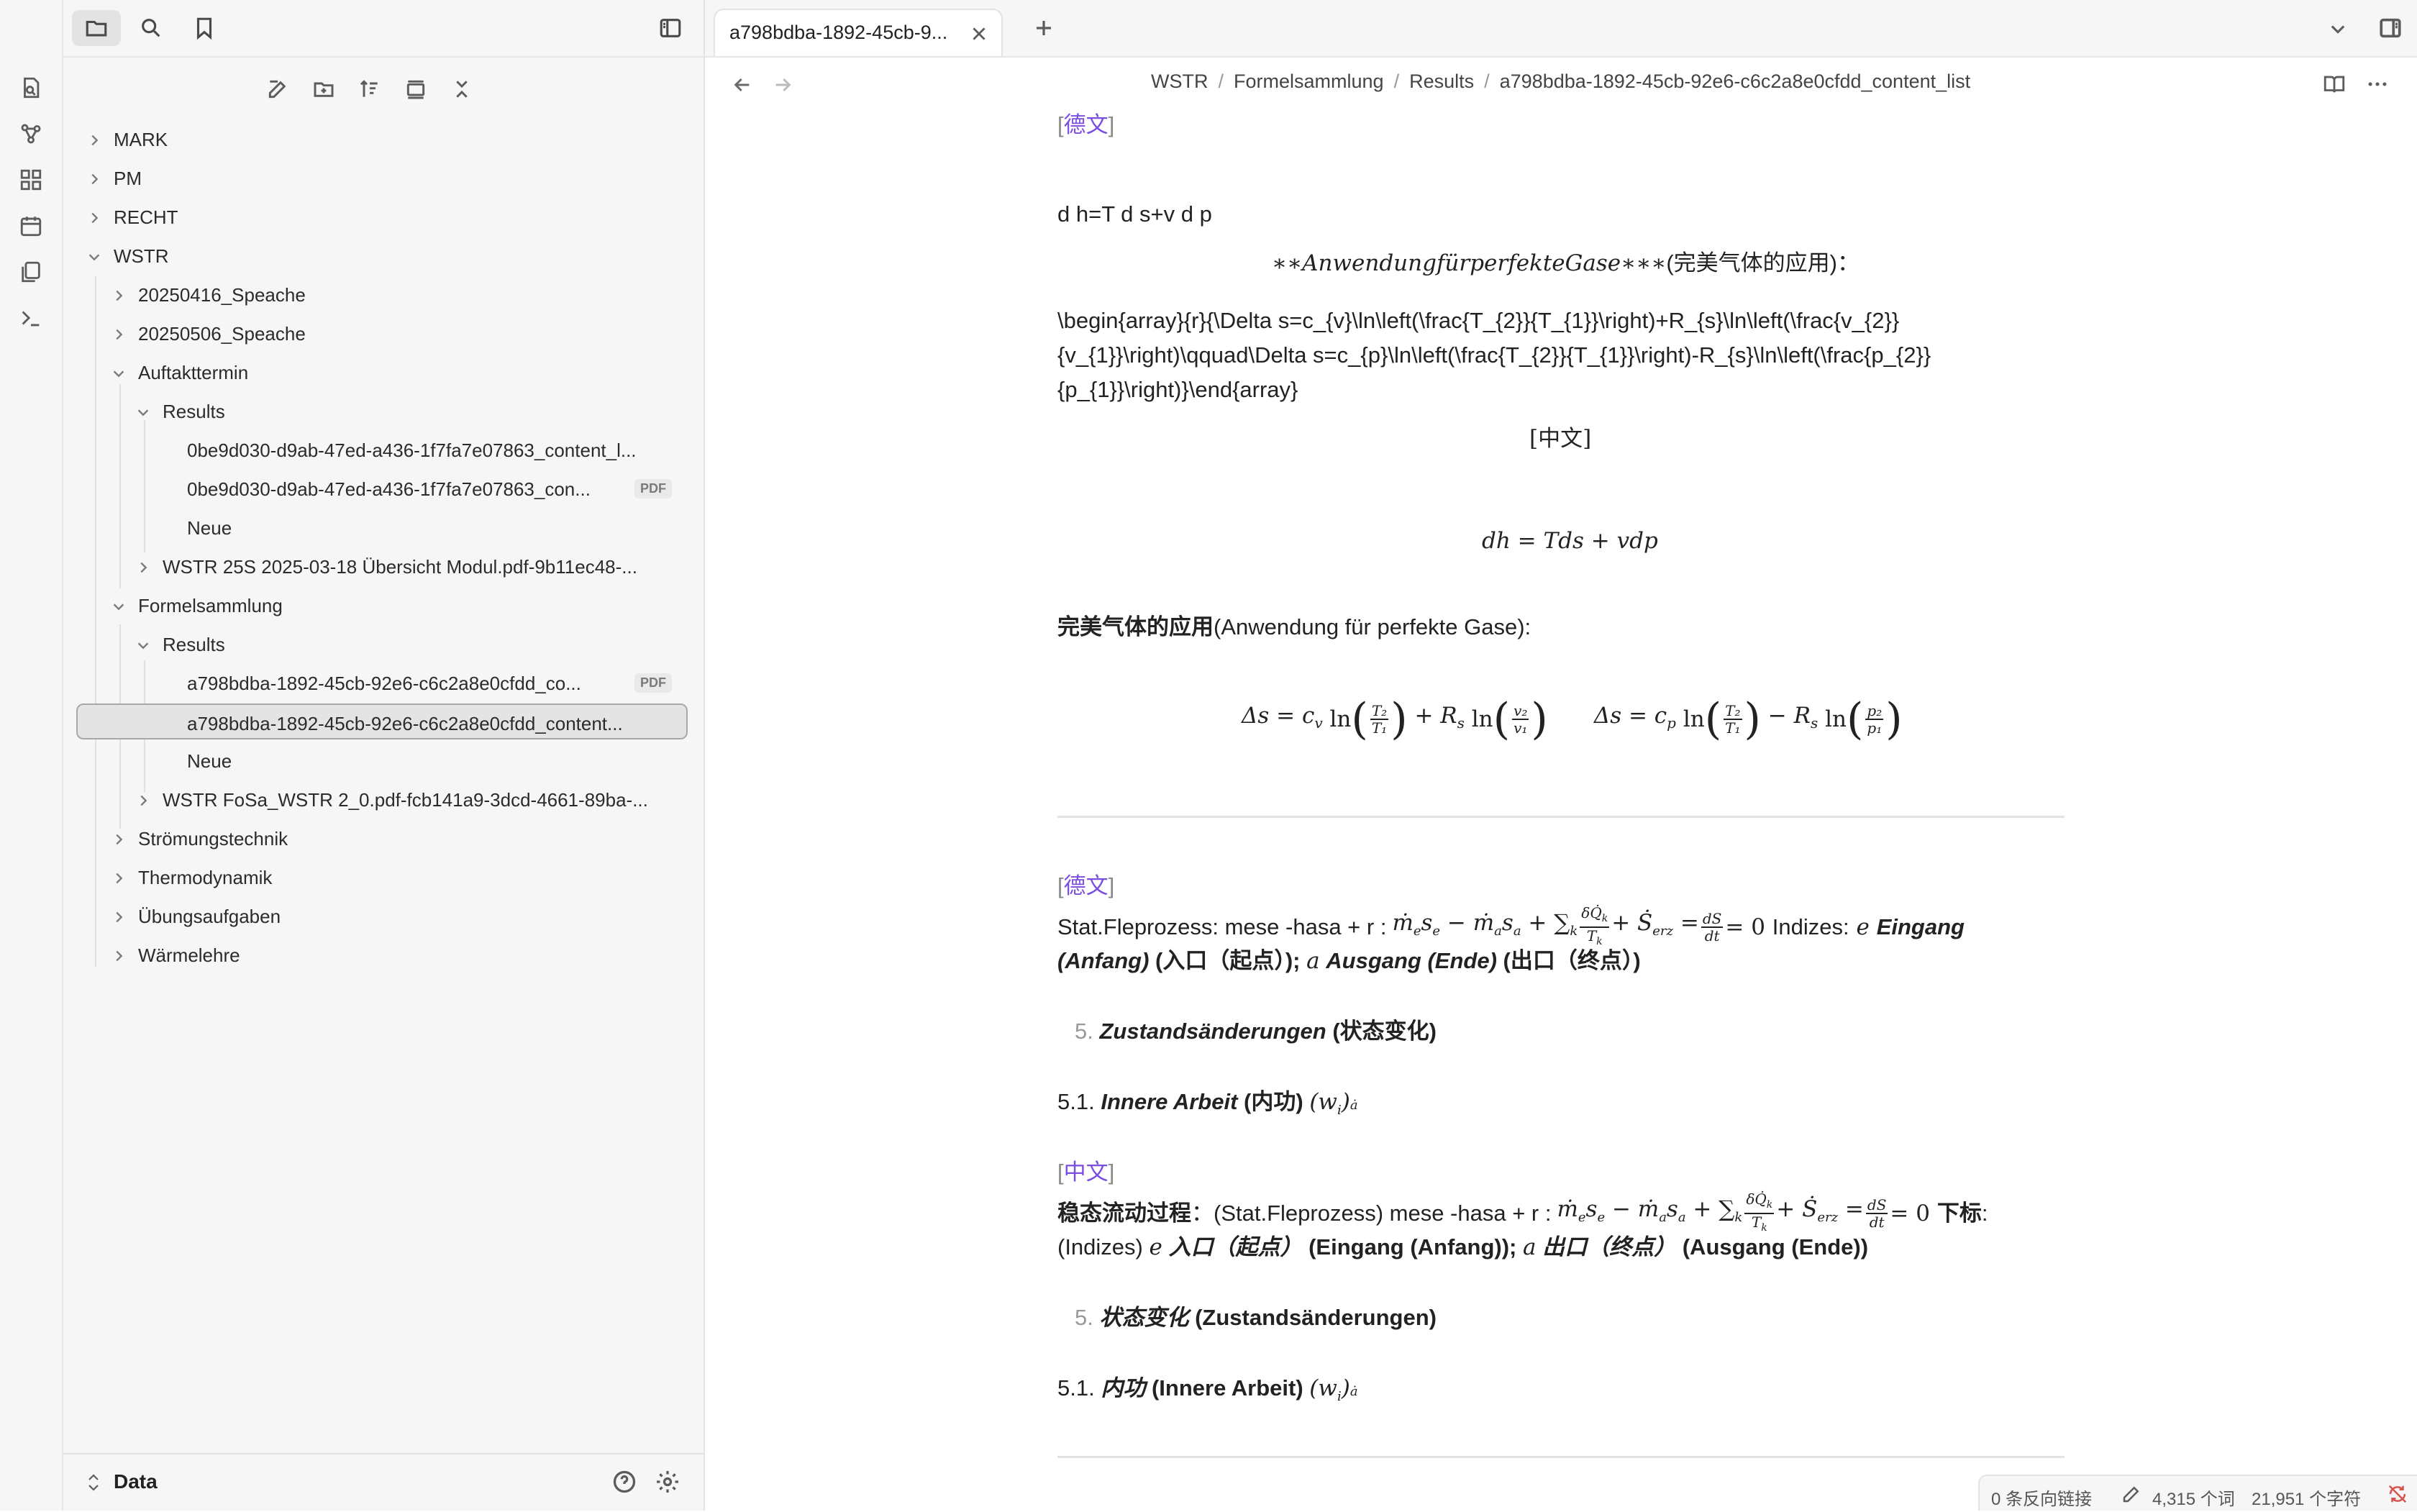 The height and width of the screenshot is (1512, 2417). What do you see at coordinates (382, 178) in the screenshot?
I see `folder-pm: PM` at bounding box center [382, 178].